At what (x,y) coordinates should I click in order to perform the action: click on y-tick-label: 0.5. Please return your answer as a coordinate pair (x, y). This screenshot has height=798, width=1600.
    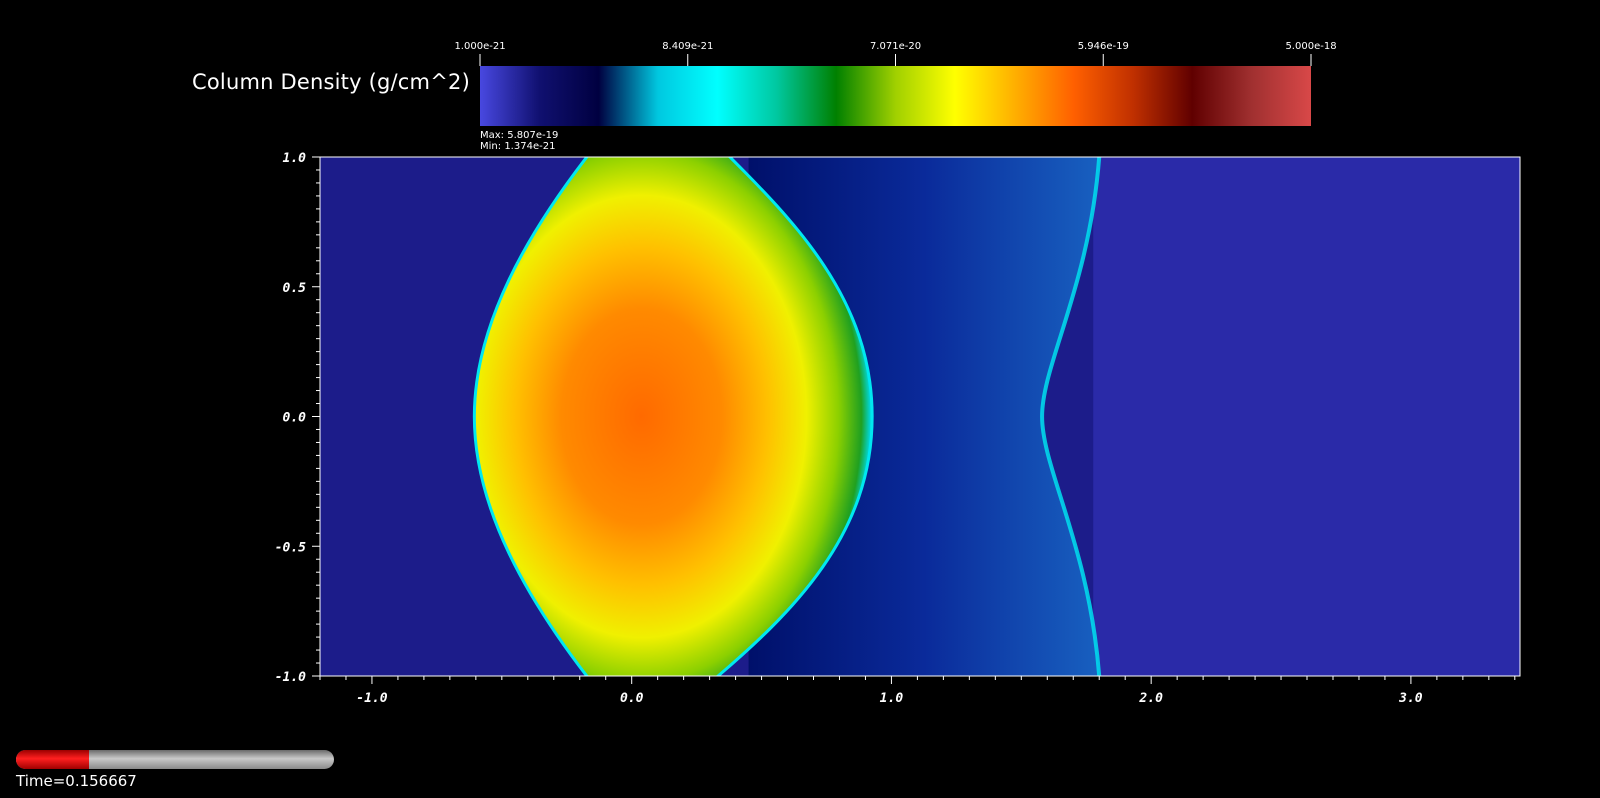
    Looking at the image, I should click on (295, 288).